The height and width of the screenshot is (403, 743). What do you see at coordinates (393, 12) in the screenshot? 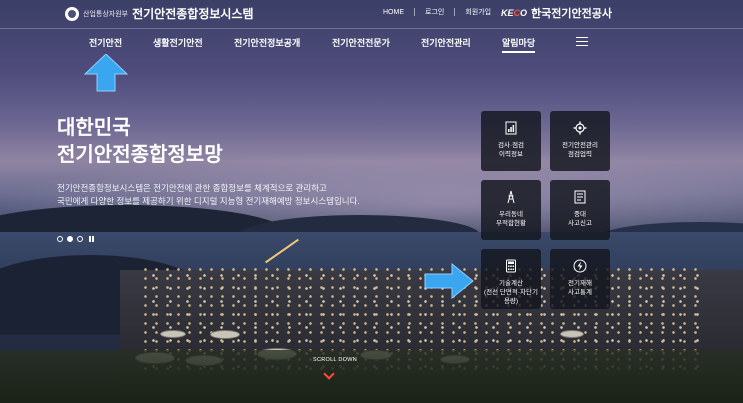
I see `home-link: HOME` at bounding box center [393, 12].